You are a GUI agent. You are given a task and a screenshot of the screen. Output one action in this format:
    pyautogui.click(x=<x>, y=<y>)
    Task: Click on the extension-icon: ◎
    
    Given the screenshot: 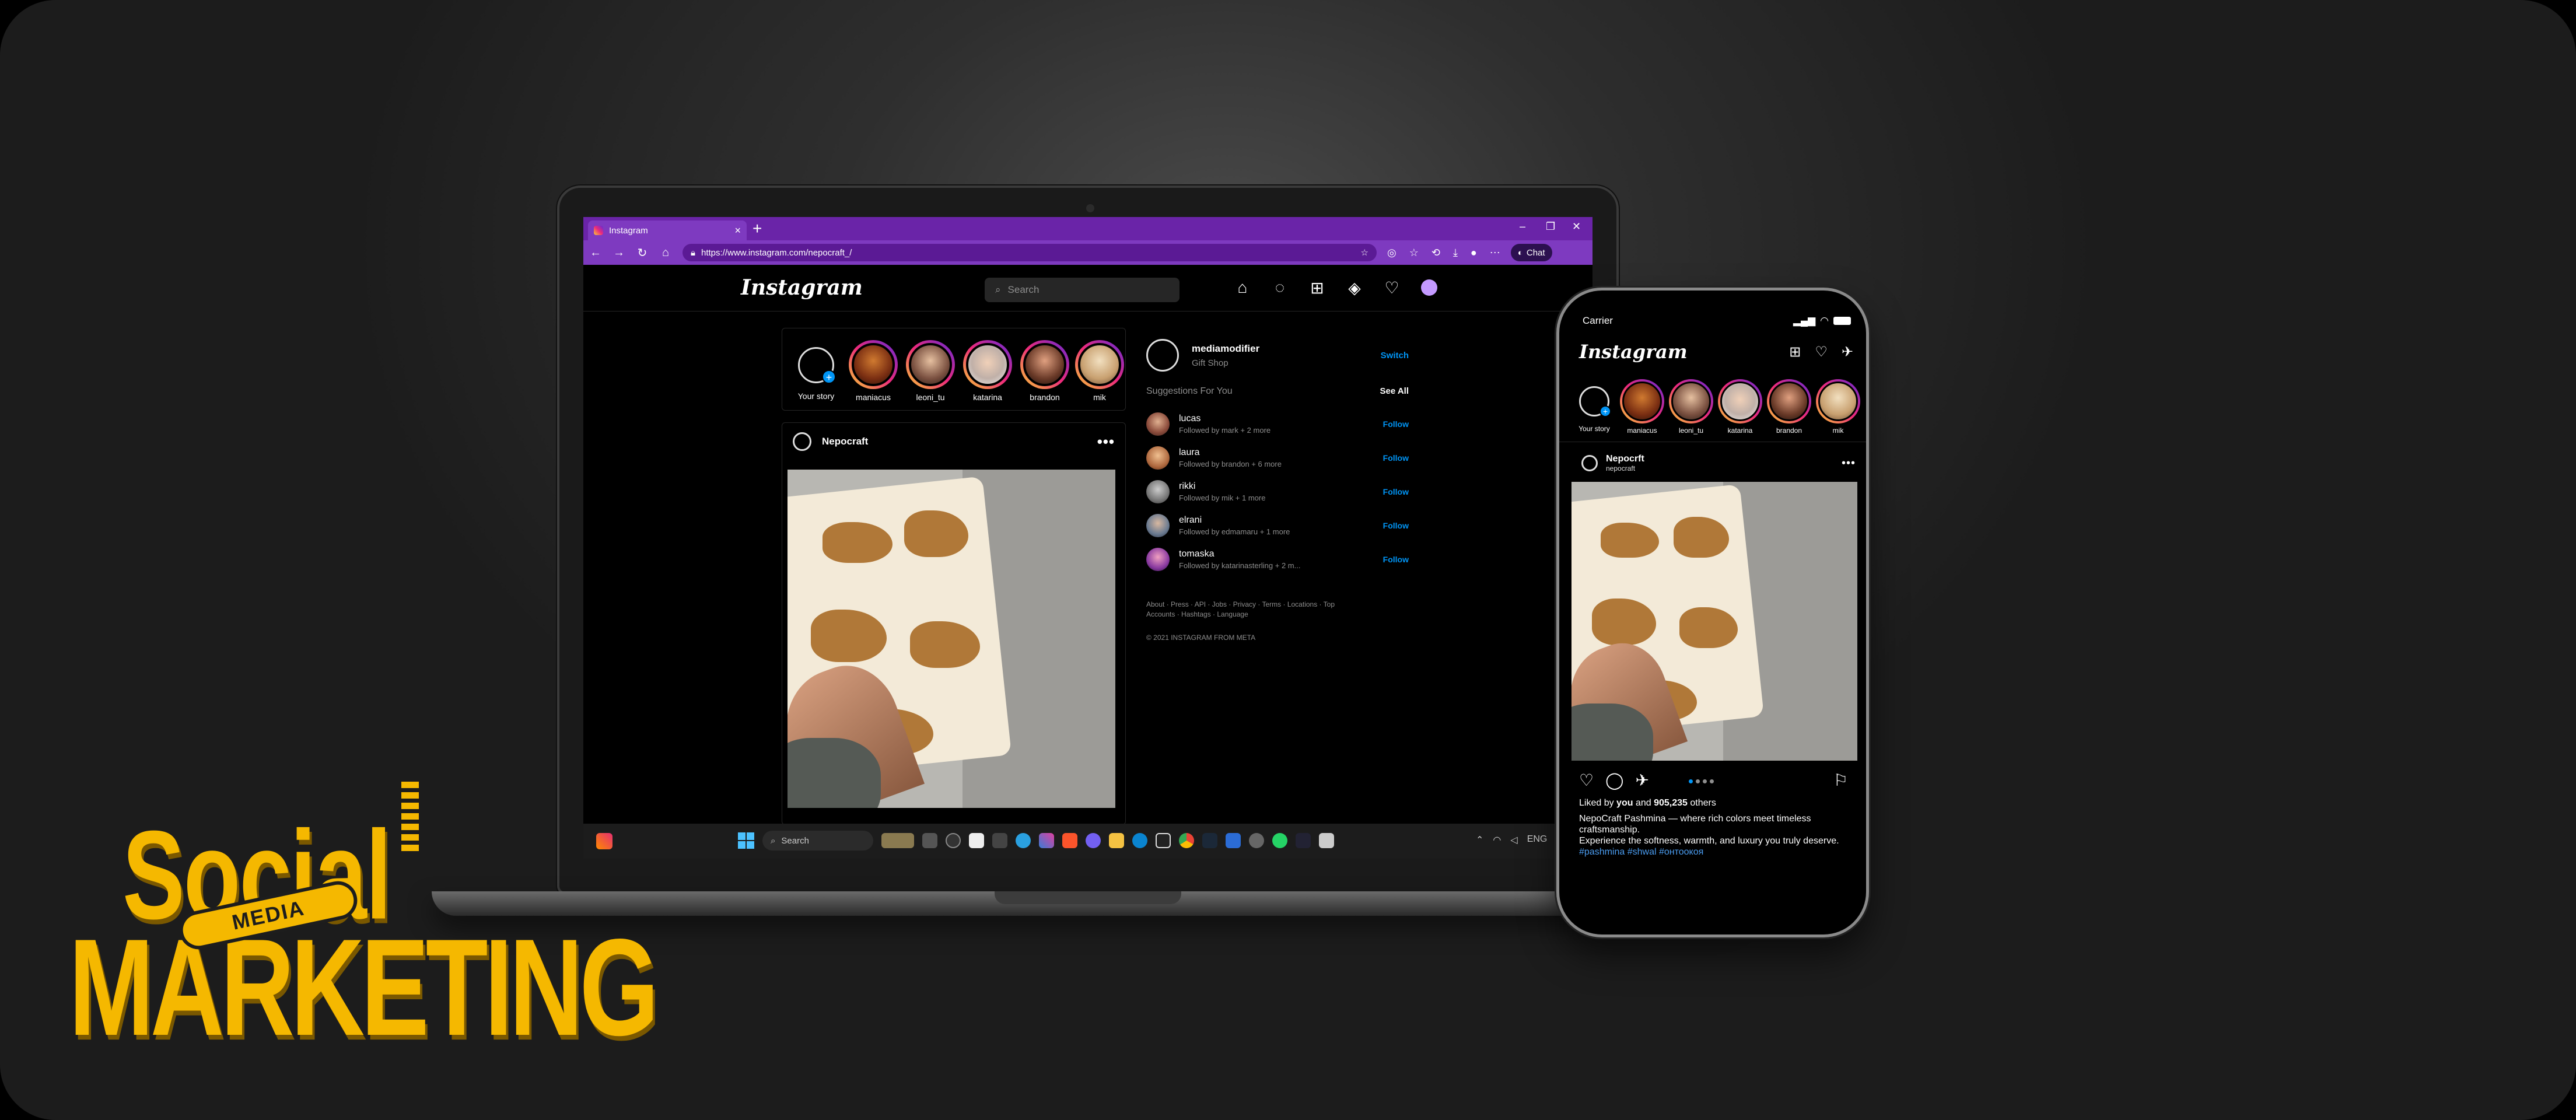 What is the action you would take?
    pyautogui.click(x=1391, y=253)
    